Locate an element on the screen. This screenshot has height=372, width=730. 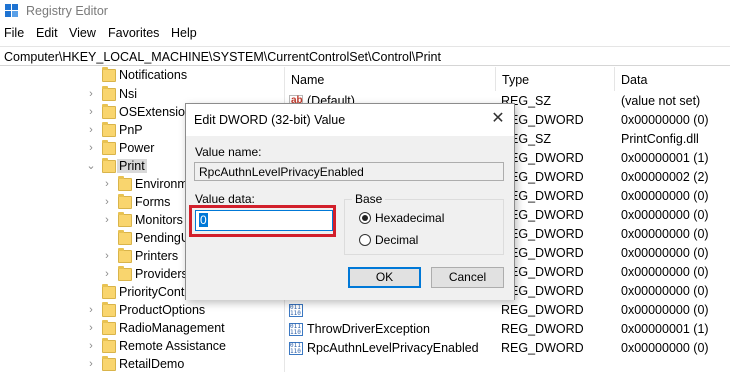
tree-item-label: Notifications is located at coordinates (153, 75).